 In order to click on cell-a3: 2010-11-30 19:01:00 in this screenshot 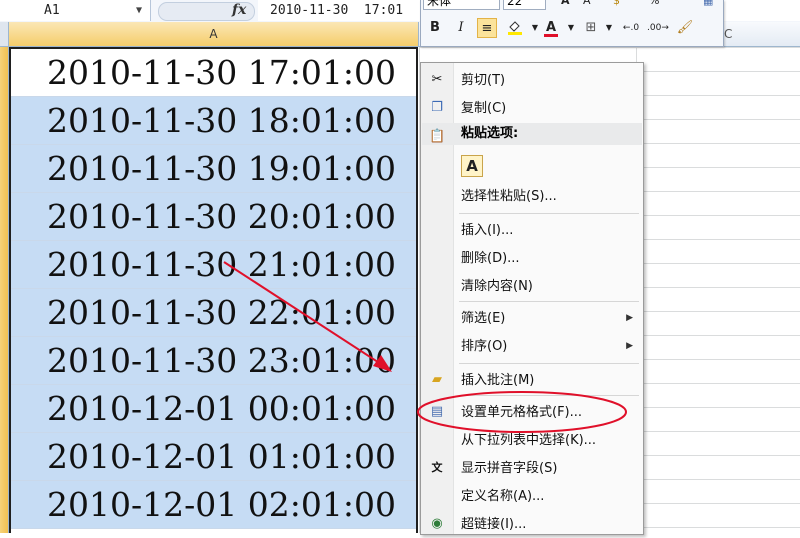, I will do `click(213, 169)`.